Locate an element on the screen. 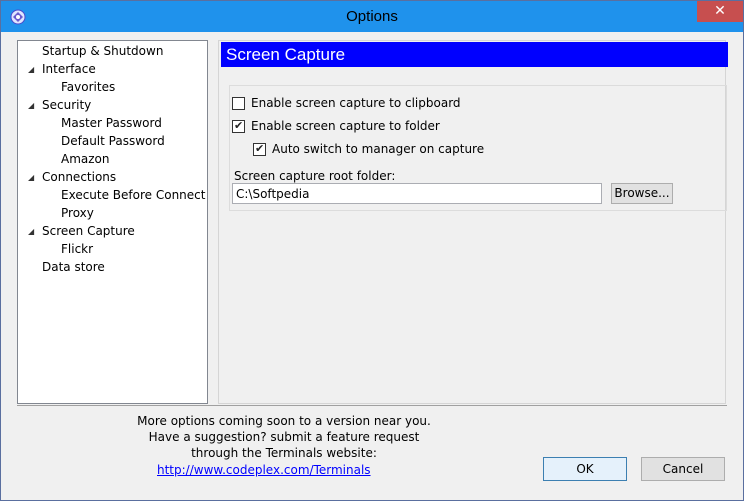  tree-item-label: Screen Capture is located at coordinates (88, 231).